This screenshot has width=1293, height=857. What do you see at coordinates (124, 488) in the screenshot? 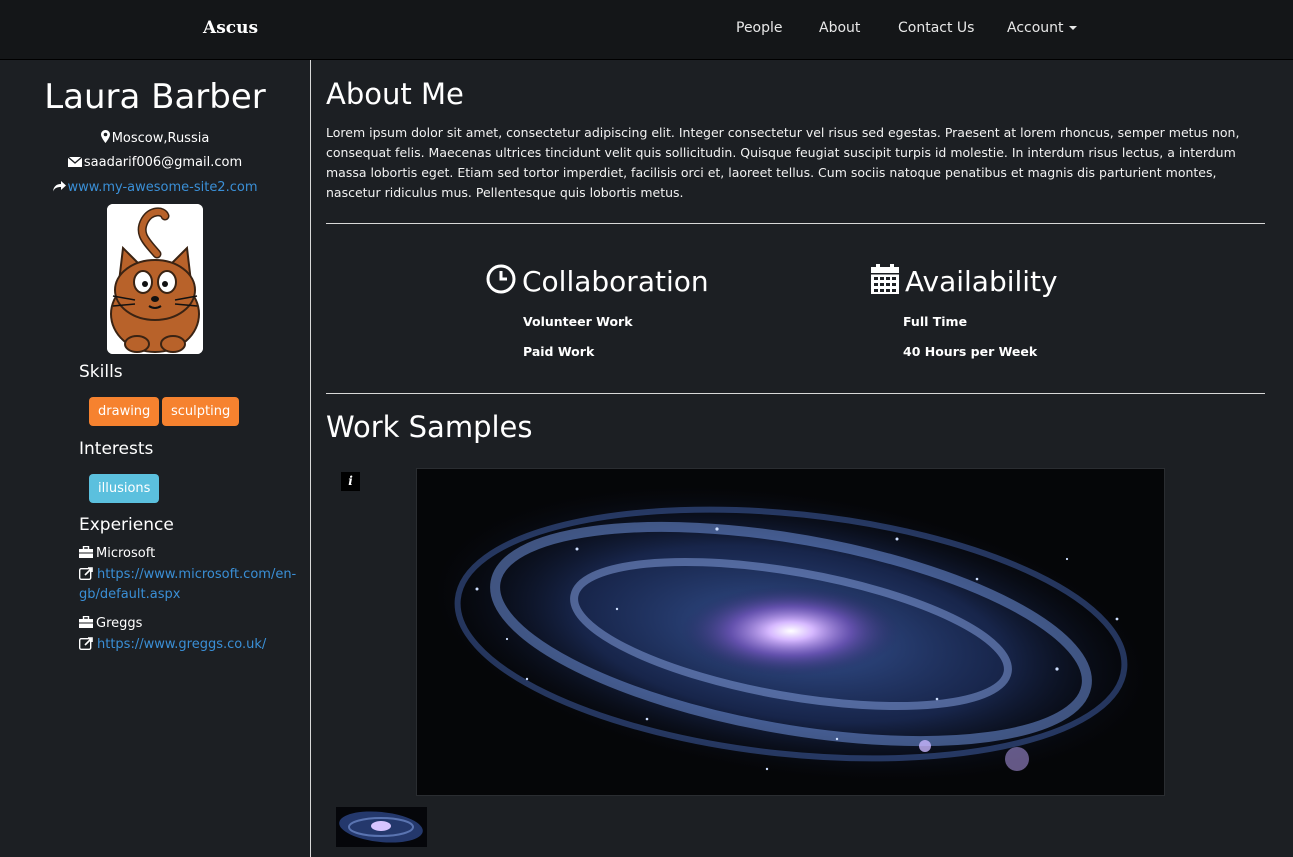
I see `interest-tag-illusions: illusions` at bounding box center [124, 488].